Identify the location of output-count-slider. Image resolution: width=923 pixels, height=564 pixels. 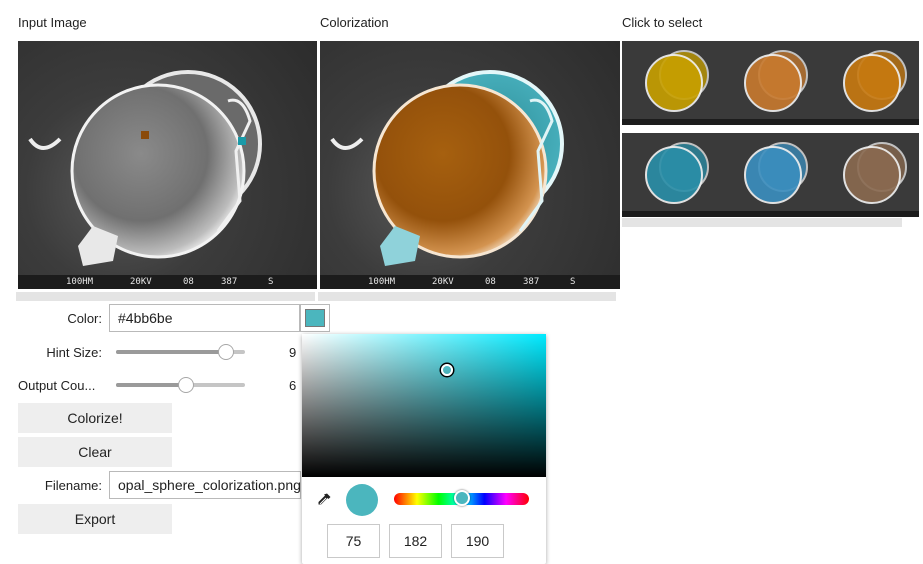
(180, 385).